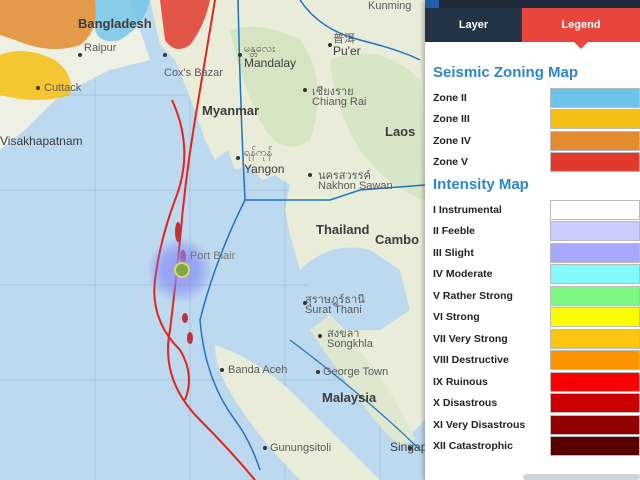 This screenshot has width=640, height=480. I want to click on intensity-level-label: II Feeble, so click(454, 231).